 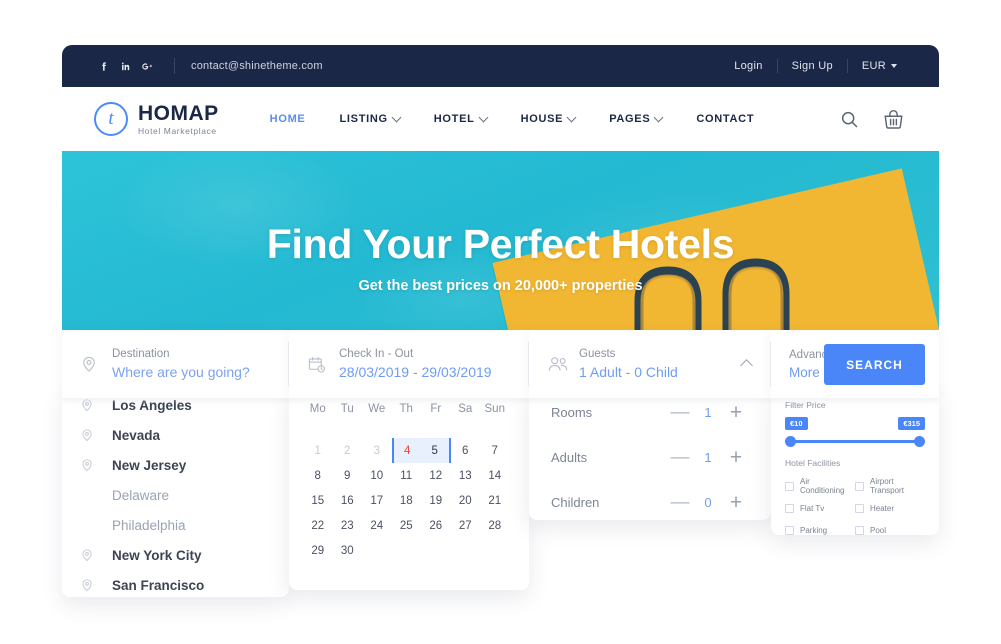 What do you see at coordinates (348, 525) in the screenshot?
I see `calendar-day: 23` at bounding box center [348, 525].